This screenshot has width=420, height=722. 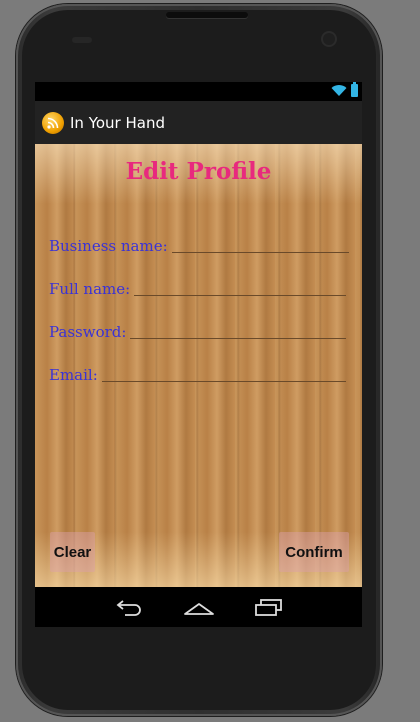 I want to click on email-row: Email:, so click(x=197, y=373).